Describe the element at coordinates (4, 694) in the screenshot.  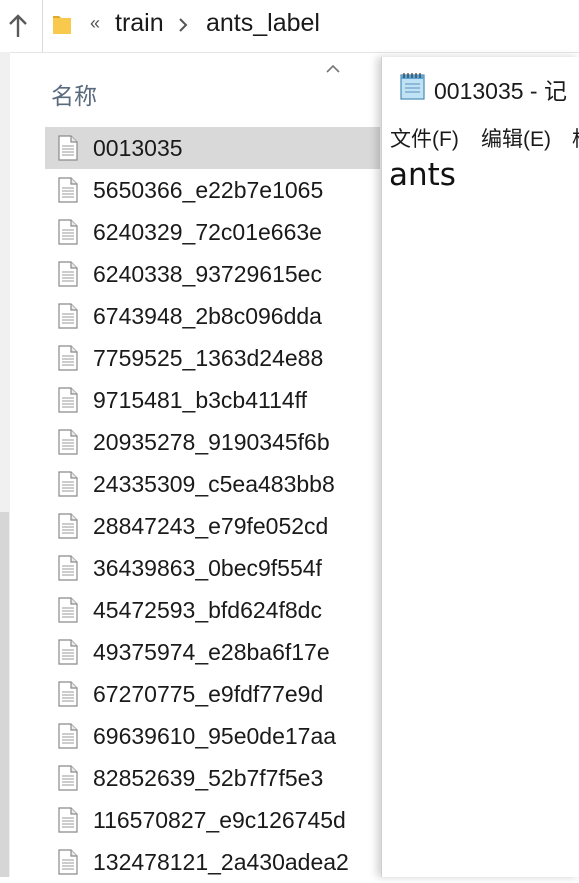
I see `scrollbar-thumb` at that location.